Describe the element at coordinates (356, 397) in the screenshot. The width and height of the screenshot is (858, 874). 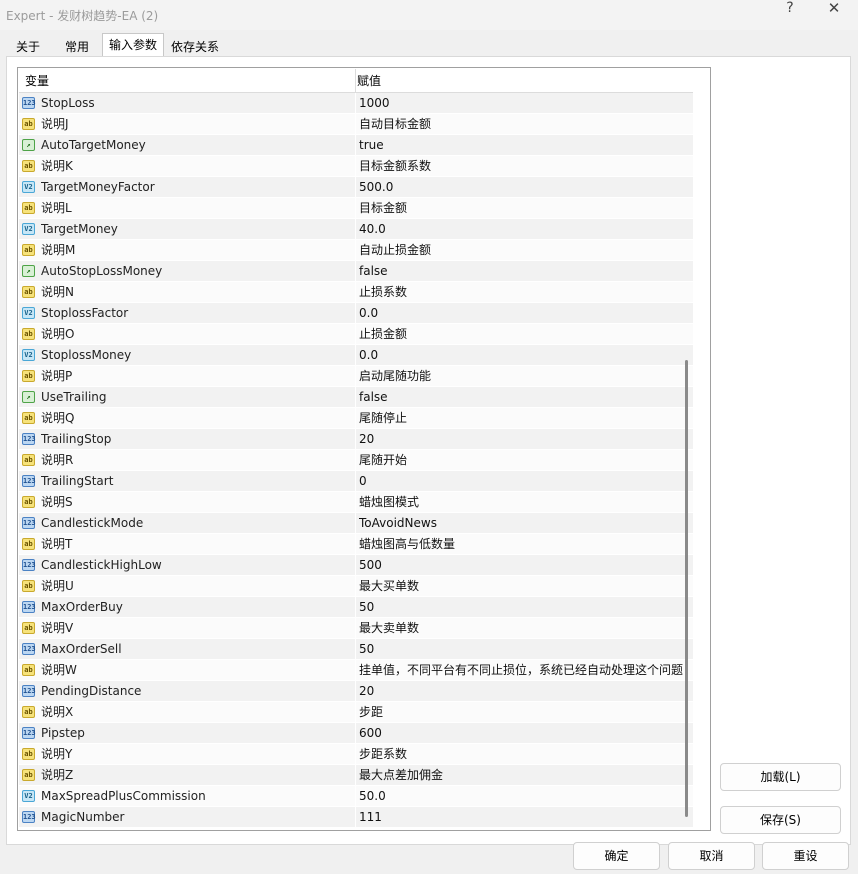
I see `table-row: ↗ UseTrailing false` at that location.